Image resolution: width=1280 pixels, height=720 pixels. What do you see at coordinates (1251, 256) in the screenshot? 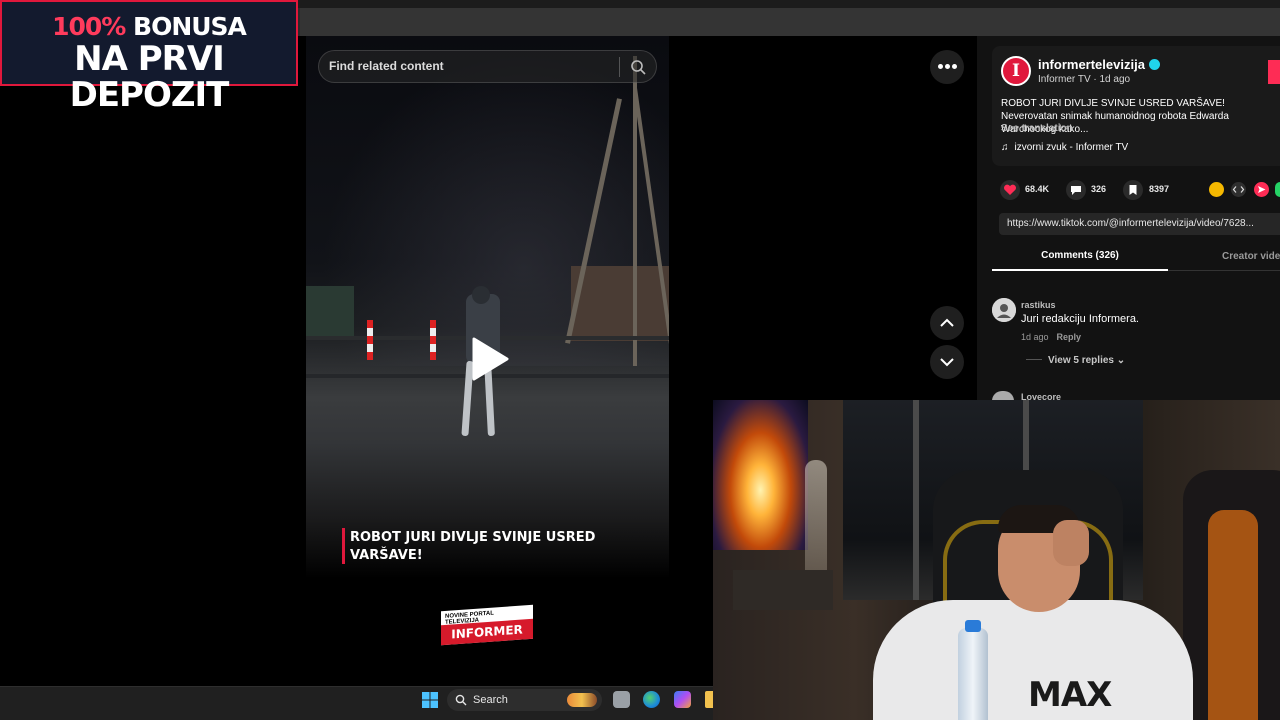
I see `tab-creator-videos: Creator vide` at bounding box center [1251, 256].